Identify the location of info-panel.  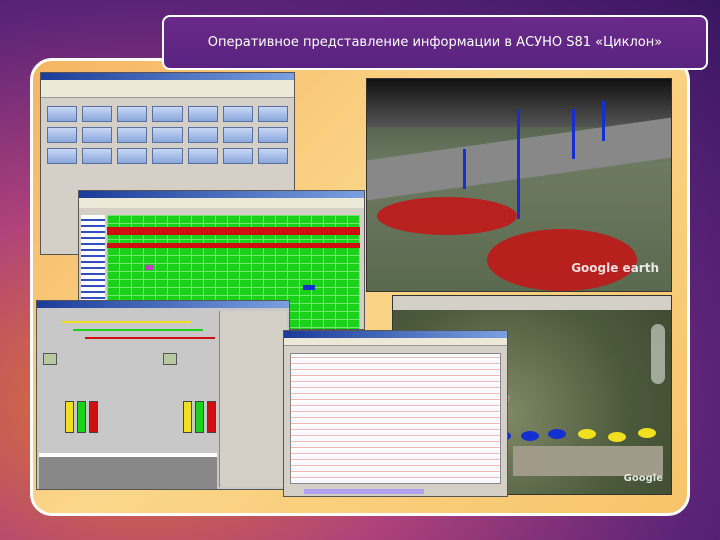
(253, 399).